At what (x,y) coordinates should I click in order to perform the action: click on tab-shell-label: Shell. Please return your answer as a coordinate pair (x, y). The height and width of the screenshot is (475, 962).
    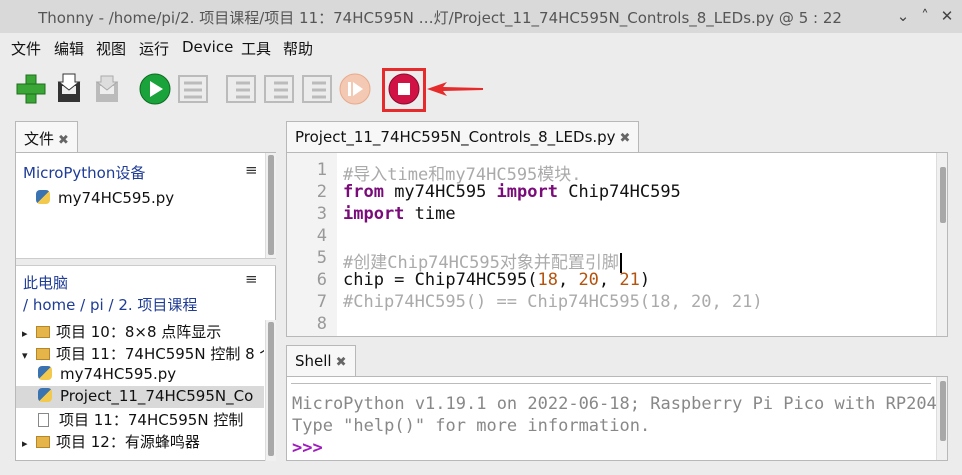
    Looking at the image, I should click on (313, 361).